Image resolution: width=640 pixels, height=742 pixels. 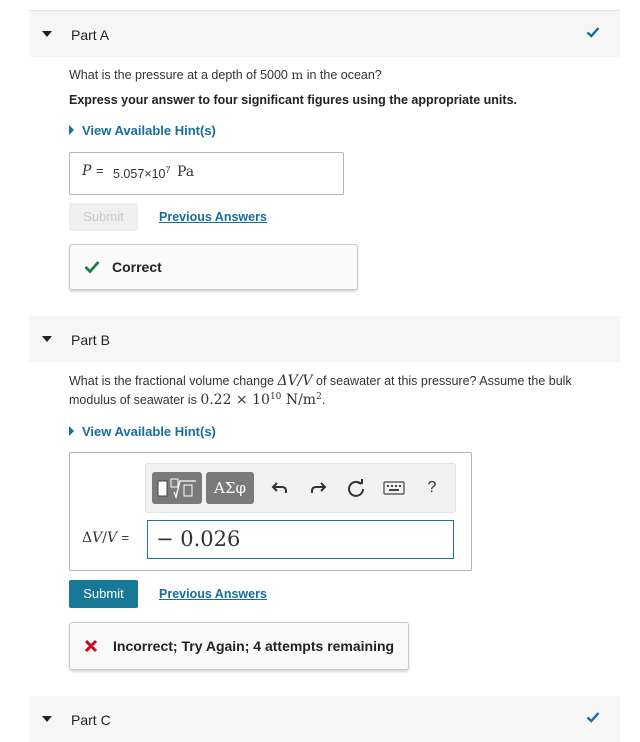 I want to click on question-text: What is the pressure at a depth of 5000, so click(x=180, y=75).